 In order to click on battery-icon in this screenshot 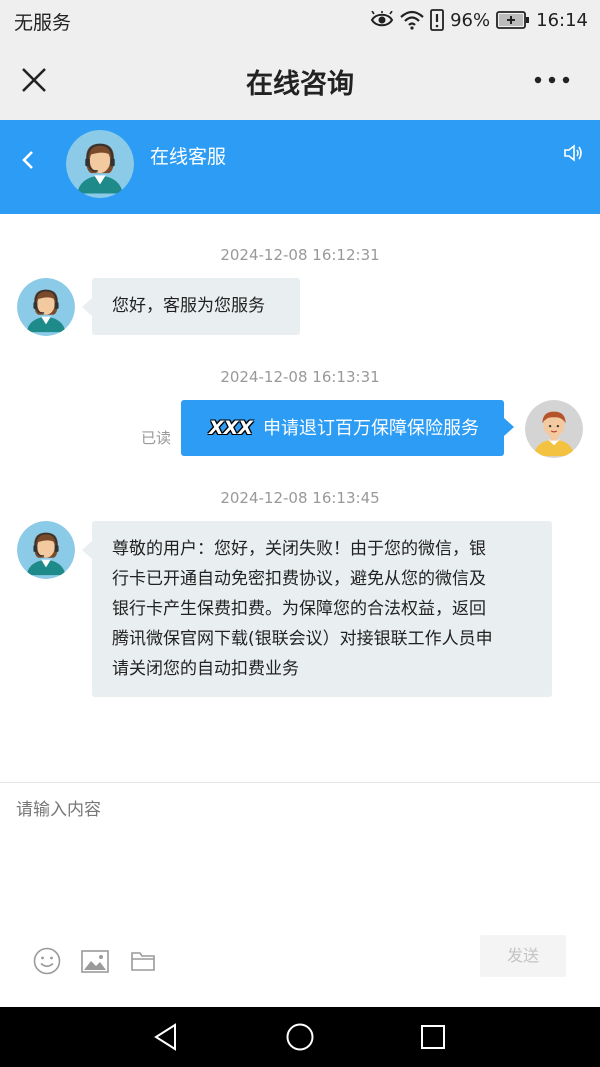, I will do `click(513, 20)`.